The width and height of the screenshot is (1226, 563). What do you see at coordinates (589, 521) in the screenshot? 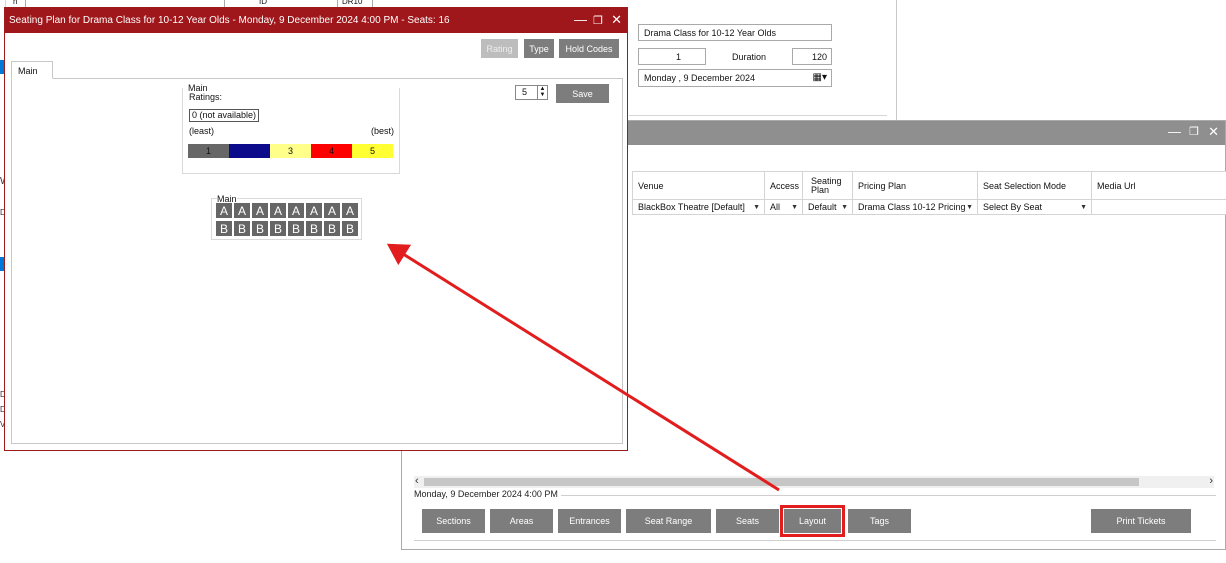
I see `entrances-button: Entrances` at bounding box center [589, 521].